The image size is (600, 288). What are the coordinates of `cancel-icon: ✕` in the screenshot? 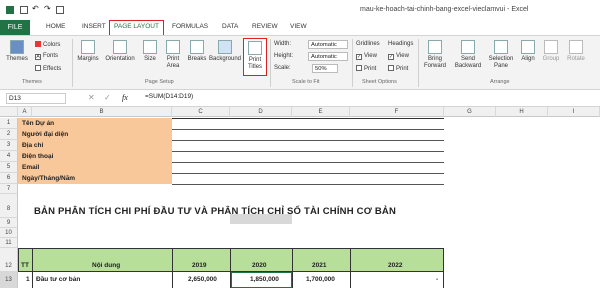 It's located at (91, 97).